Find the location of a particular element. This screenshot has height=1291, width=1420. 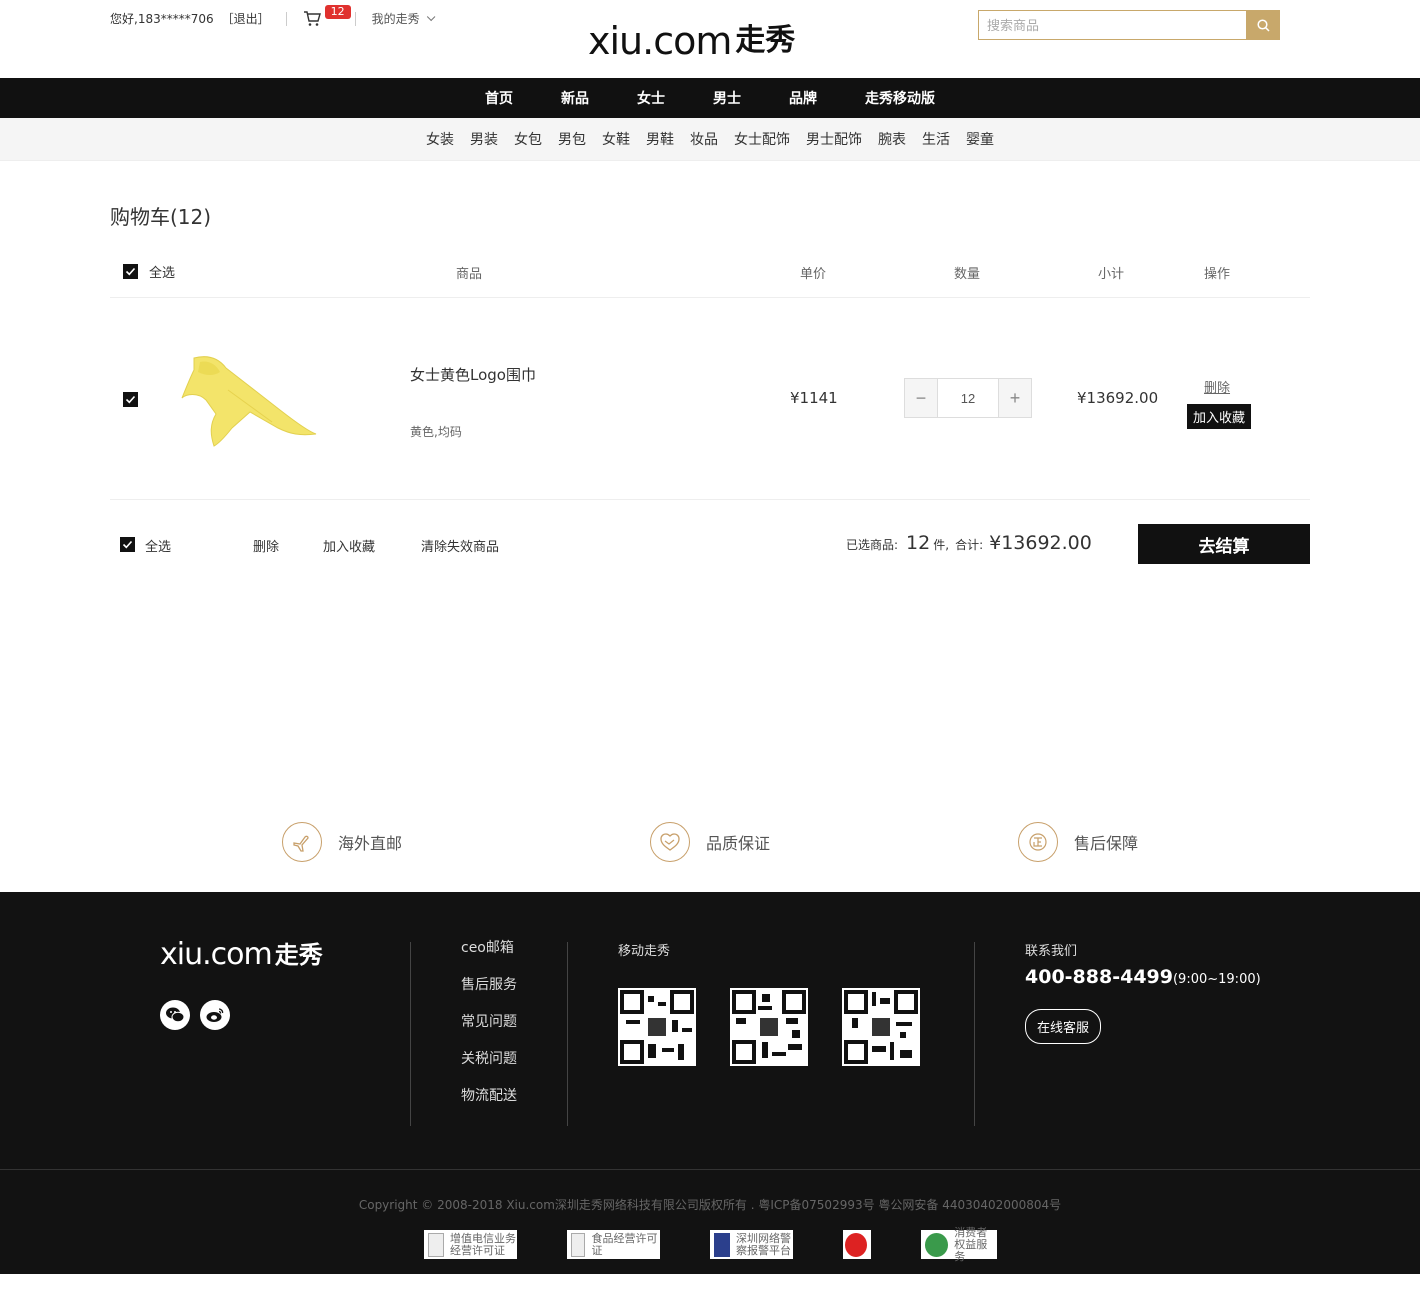

handshake-icon is located at coordinates (670, 842).